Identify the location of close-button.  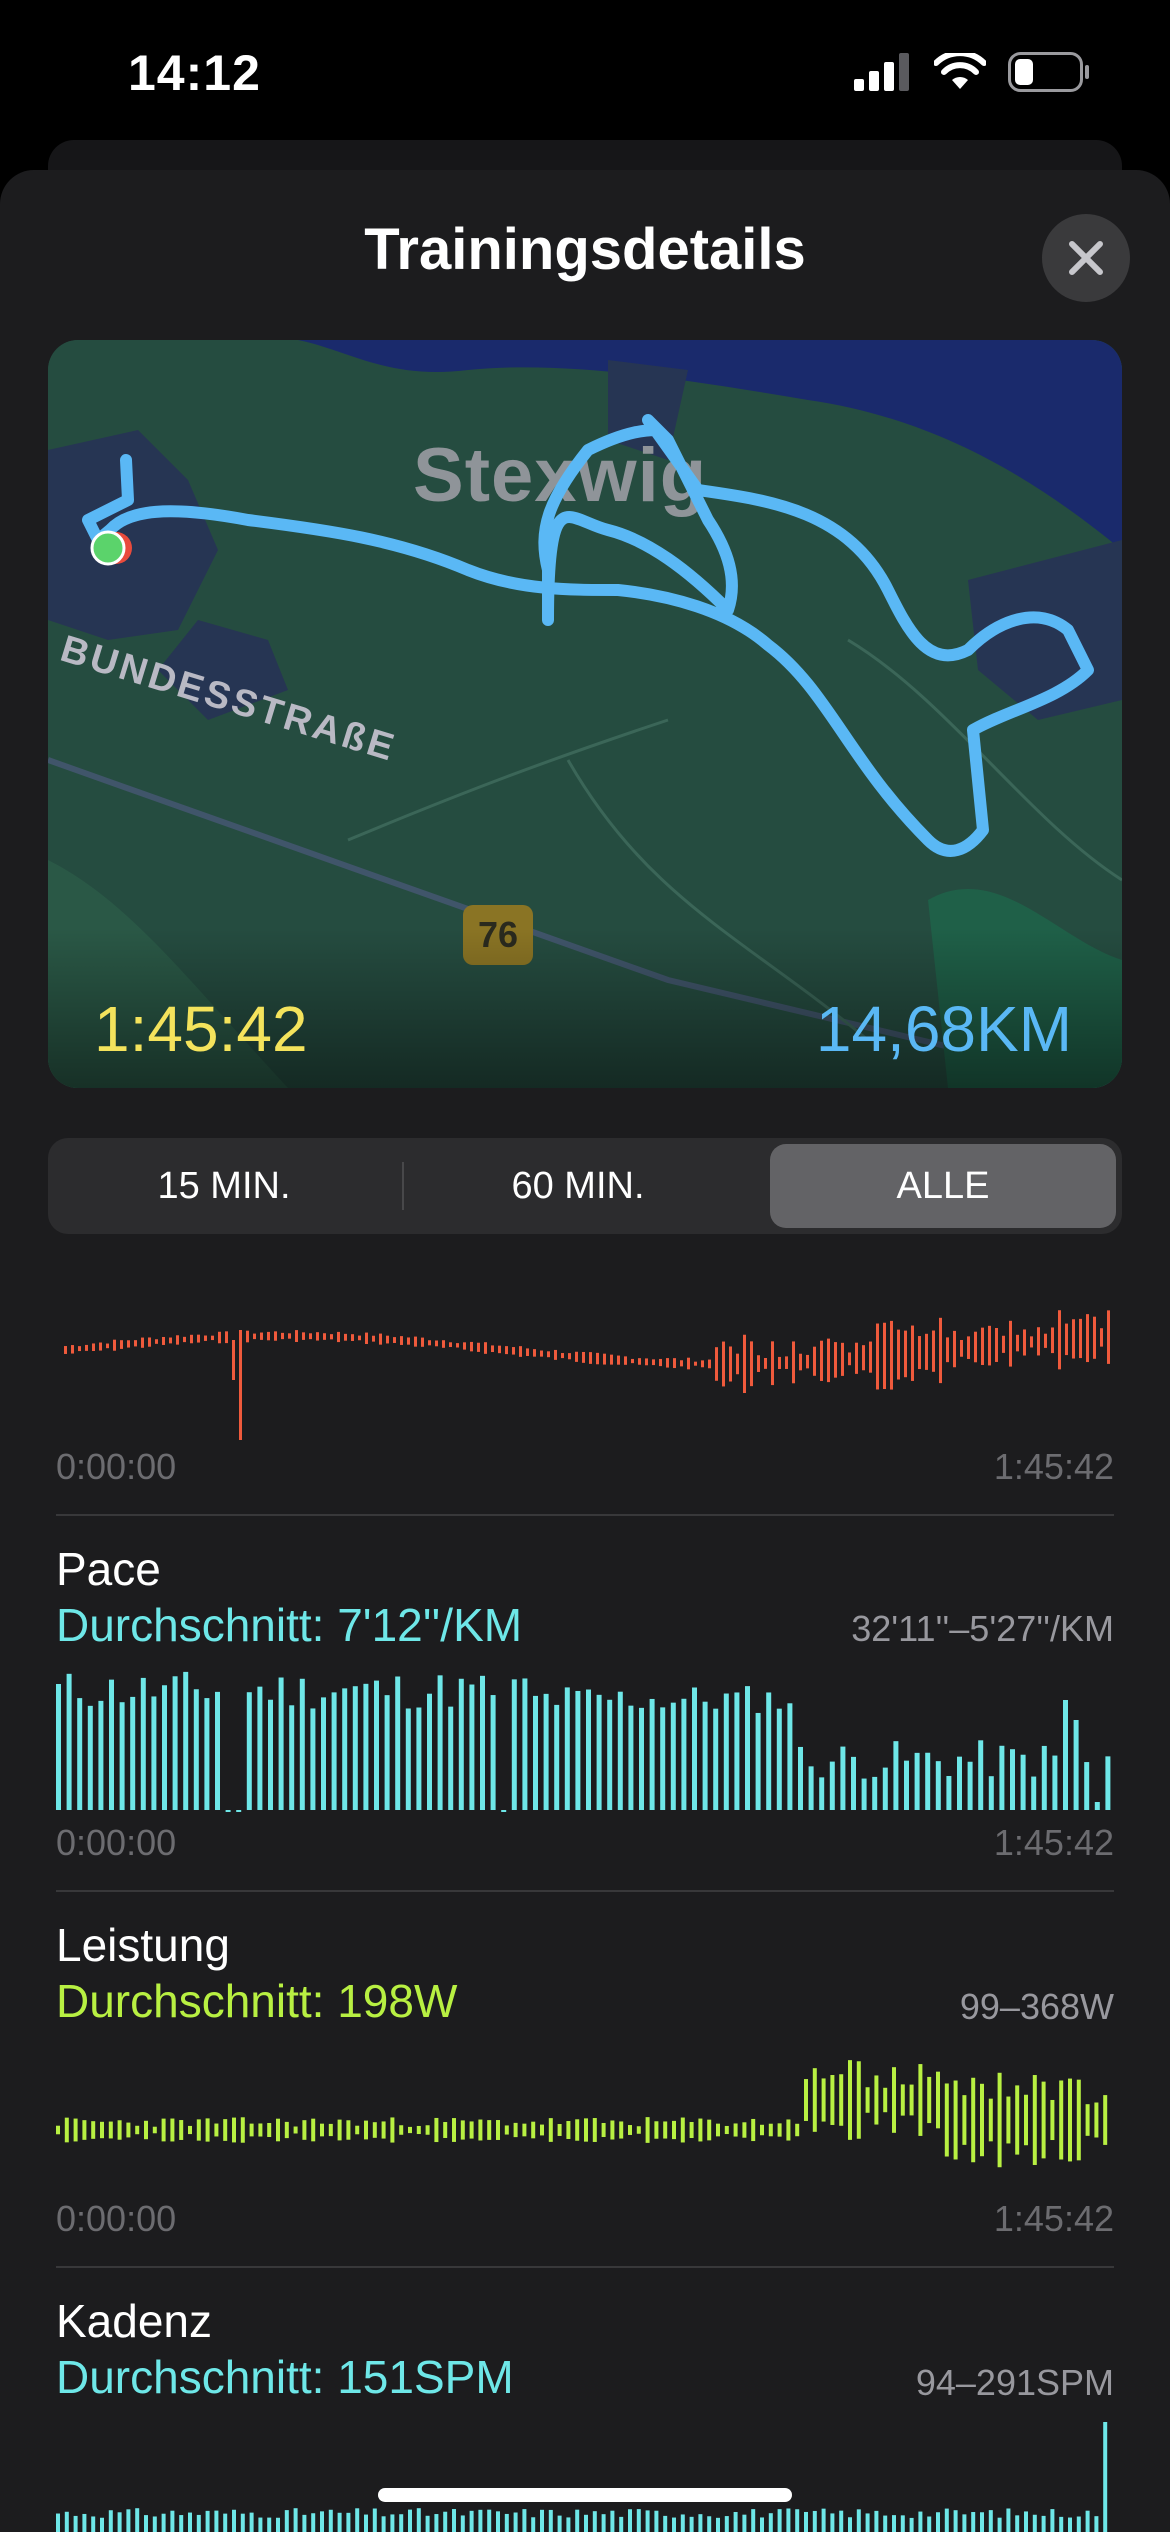
(1086, 258).